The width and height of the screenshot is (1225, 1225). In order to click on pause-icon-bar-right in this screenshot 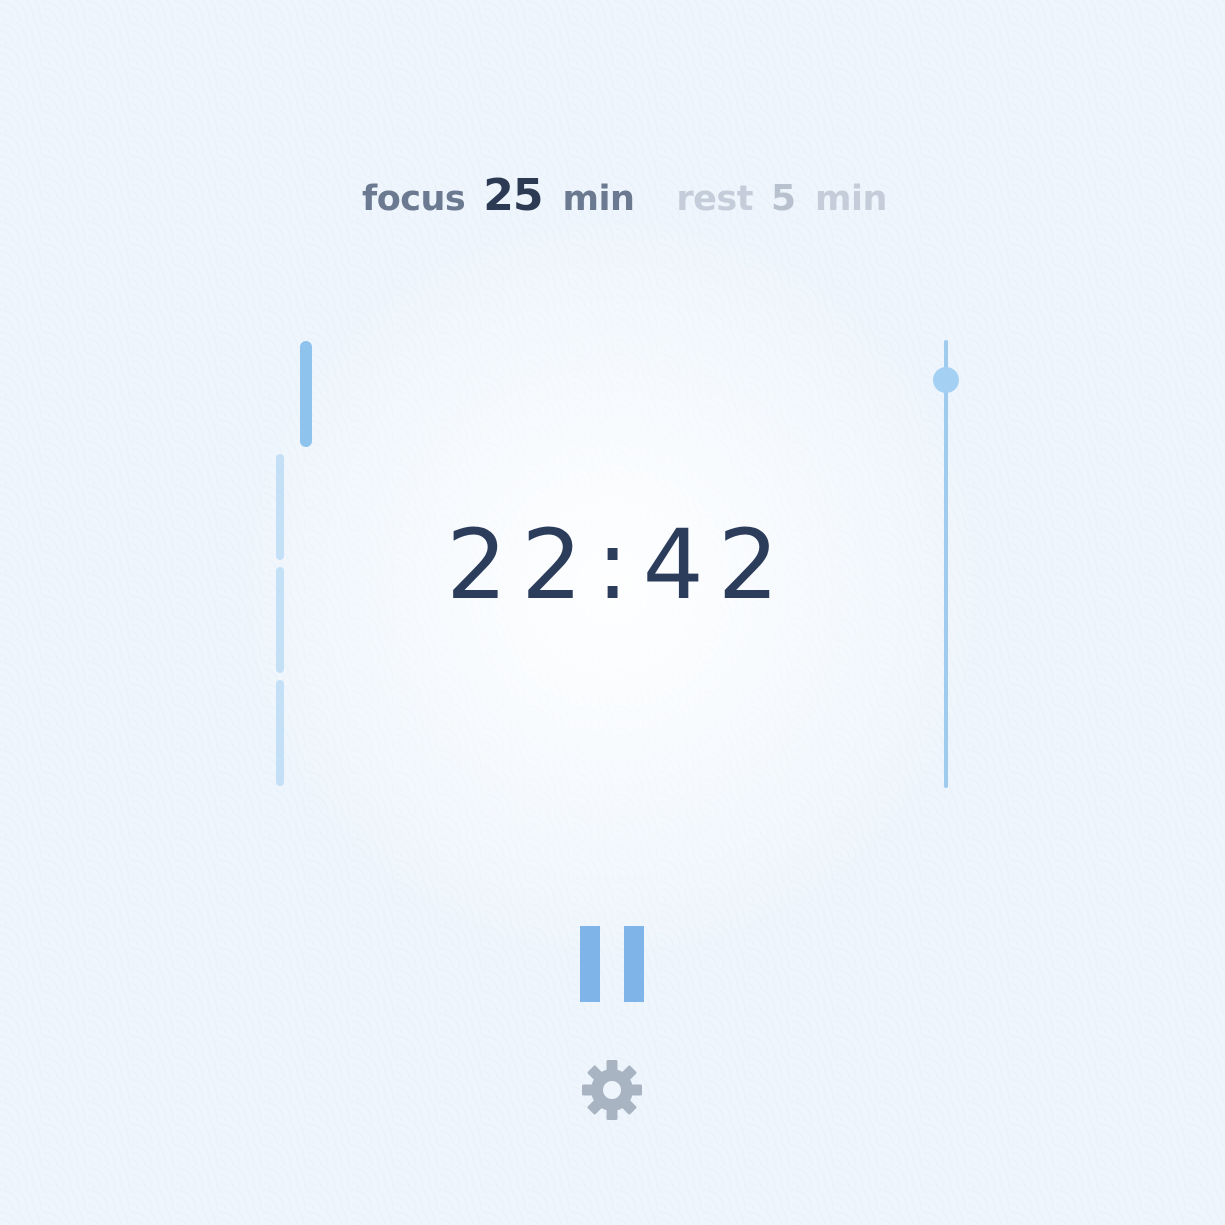, I will do `click(634, 964)`.